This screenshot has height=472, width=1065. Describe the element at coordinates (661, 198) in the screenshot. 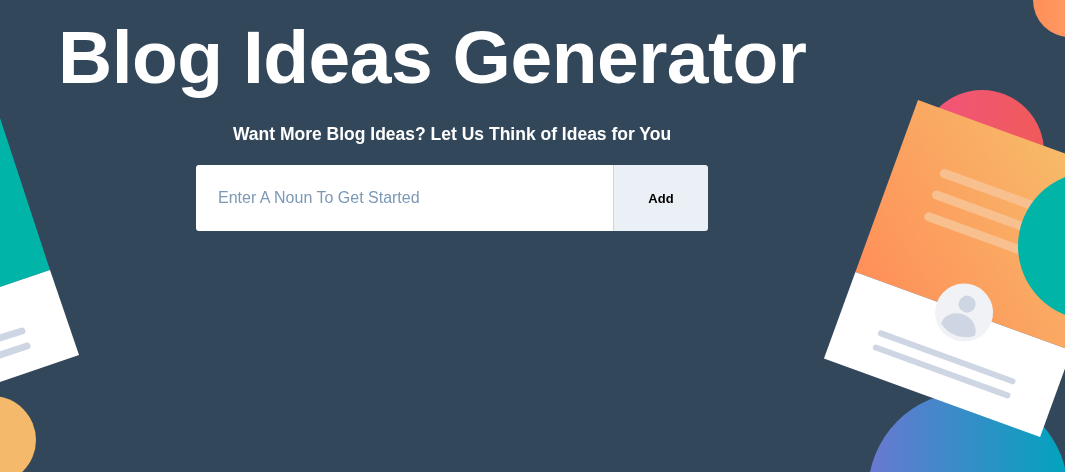

I see `add-button: Add` at that location.